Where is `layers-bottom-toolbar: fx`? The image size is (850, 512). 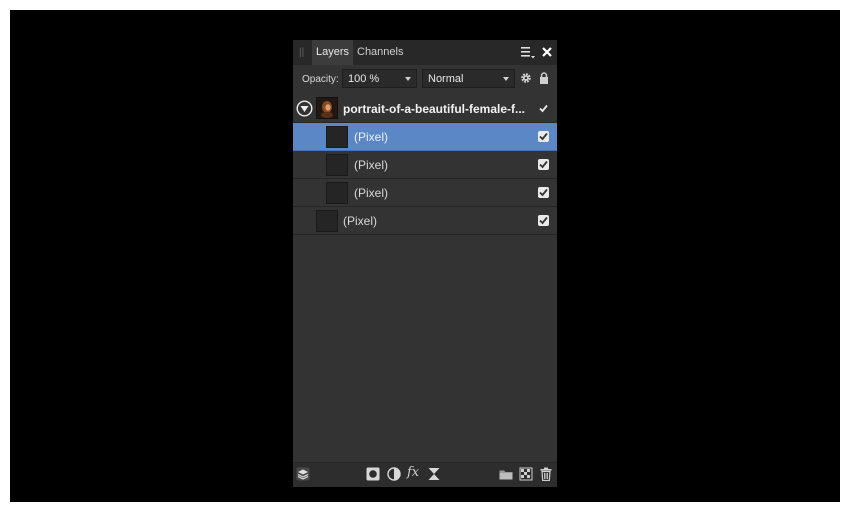
layers-bottom-toolbar: fx is located at coordinates (425, 474).